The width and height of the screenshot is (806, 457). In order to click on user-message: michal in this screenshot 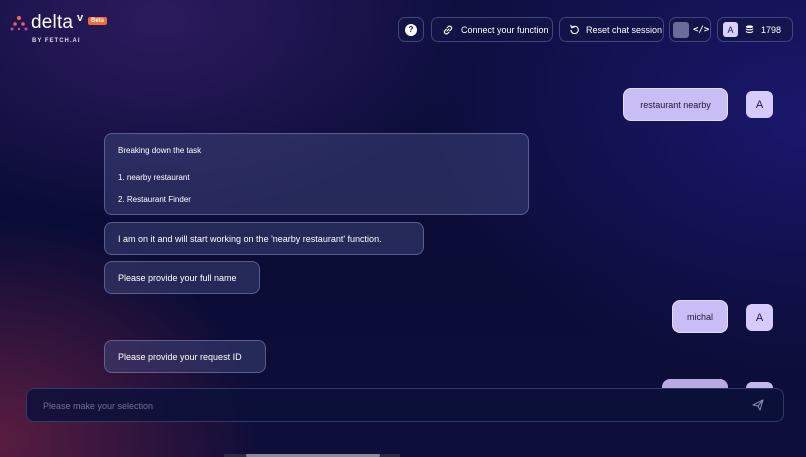, I will do `click(700, 316)`.